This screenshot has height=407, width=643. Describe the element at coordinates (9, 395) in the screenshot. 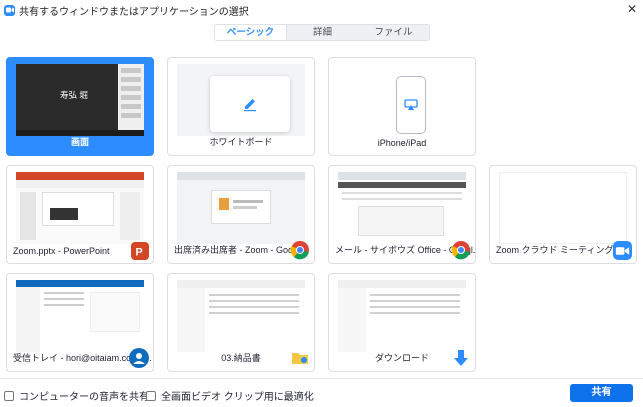

I see `share-audio-checkbox` at that location.